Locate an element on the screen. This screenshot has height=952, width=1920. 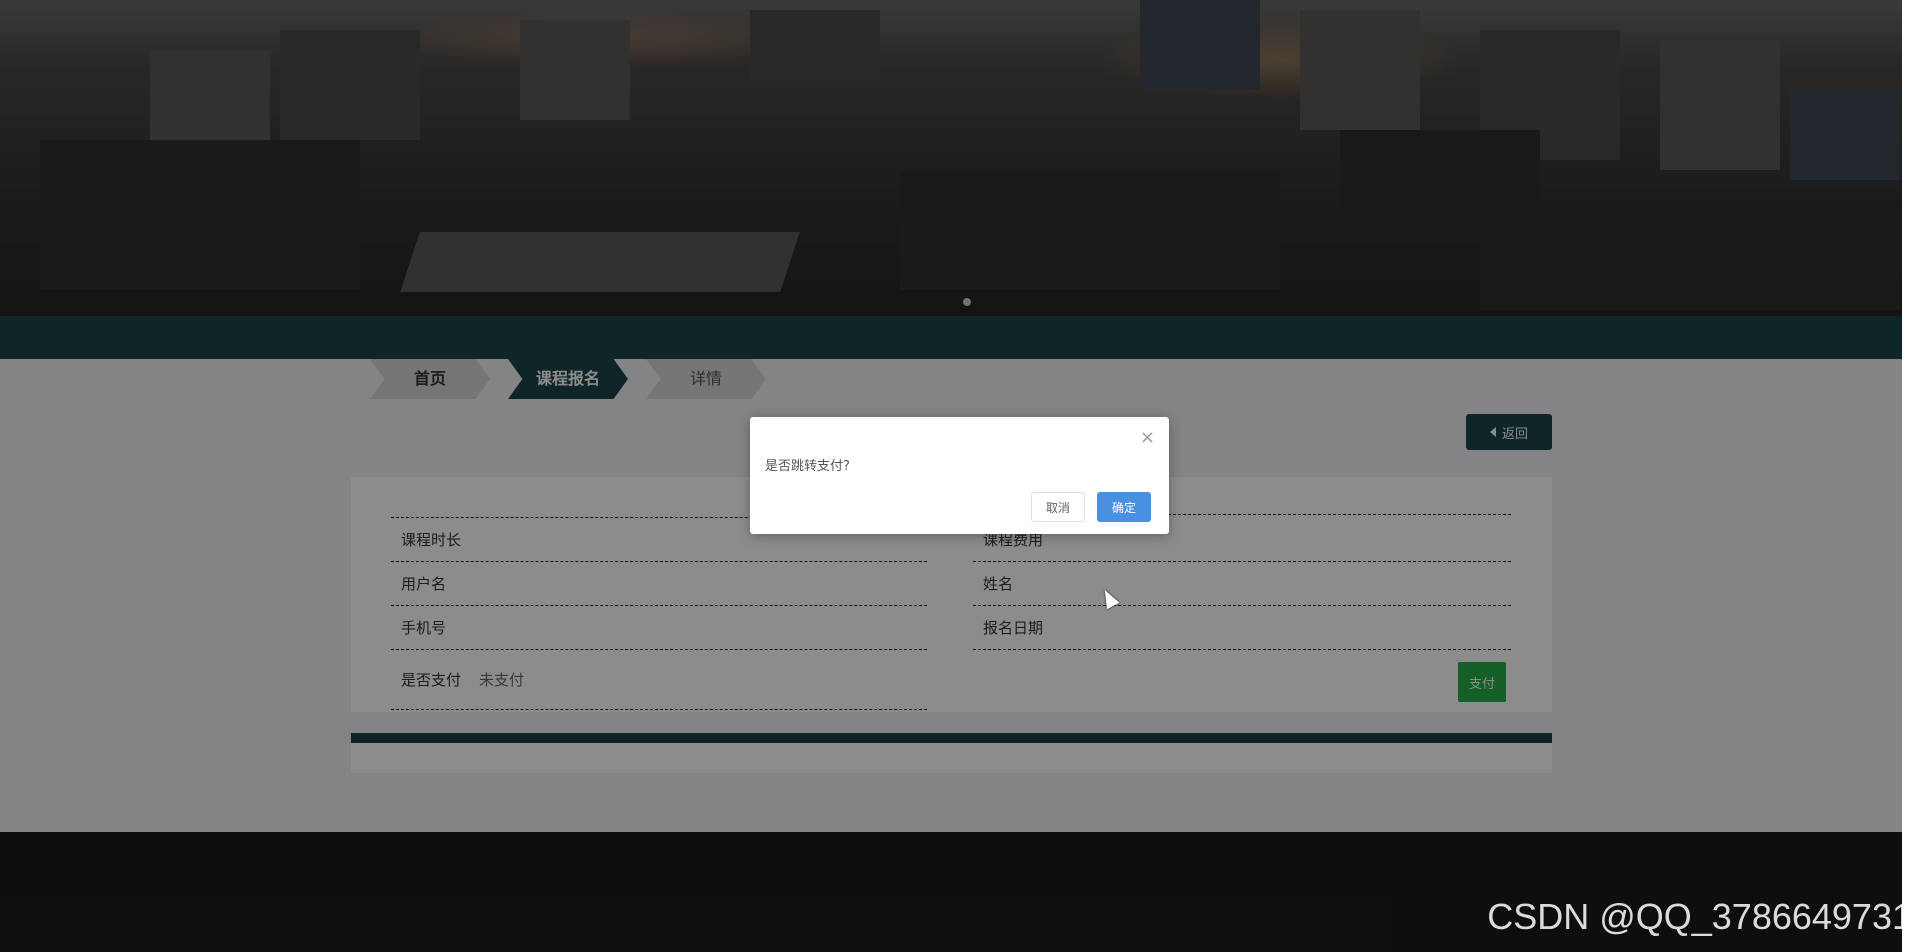
confirm-dialog: × 是否跳转支付? 取消 确定 is located at coordinates (959, 475).